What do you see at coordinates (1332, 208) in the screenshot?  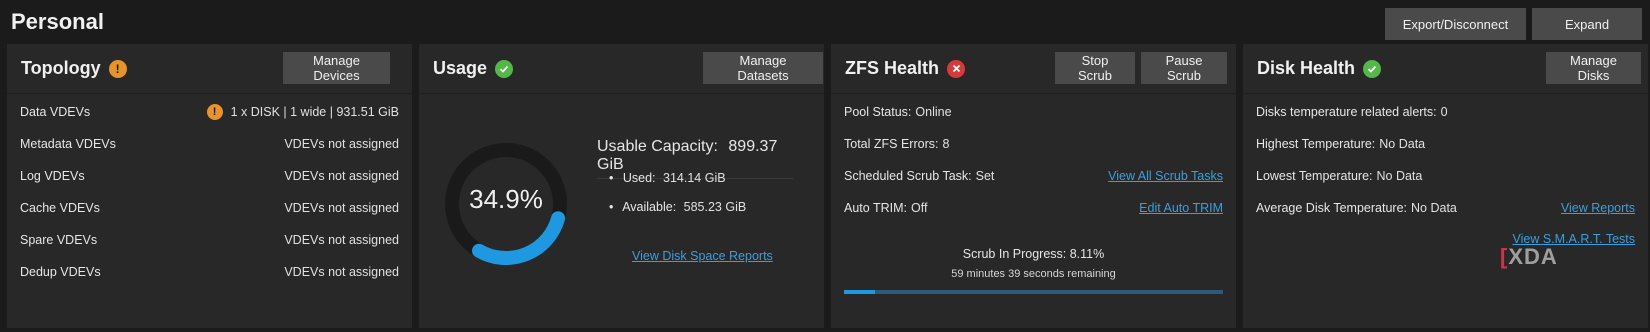 I see `average-temp-label: Average Disk Temperature:` at bounding box center [1332, 208].